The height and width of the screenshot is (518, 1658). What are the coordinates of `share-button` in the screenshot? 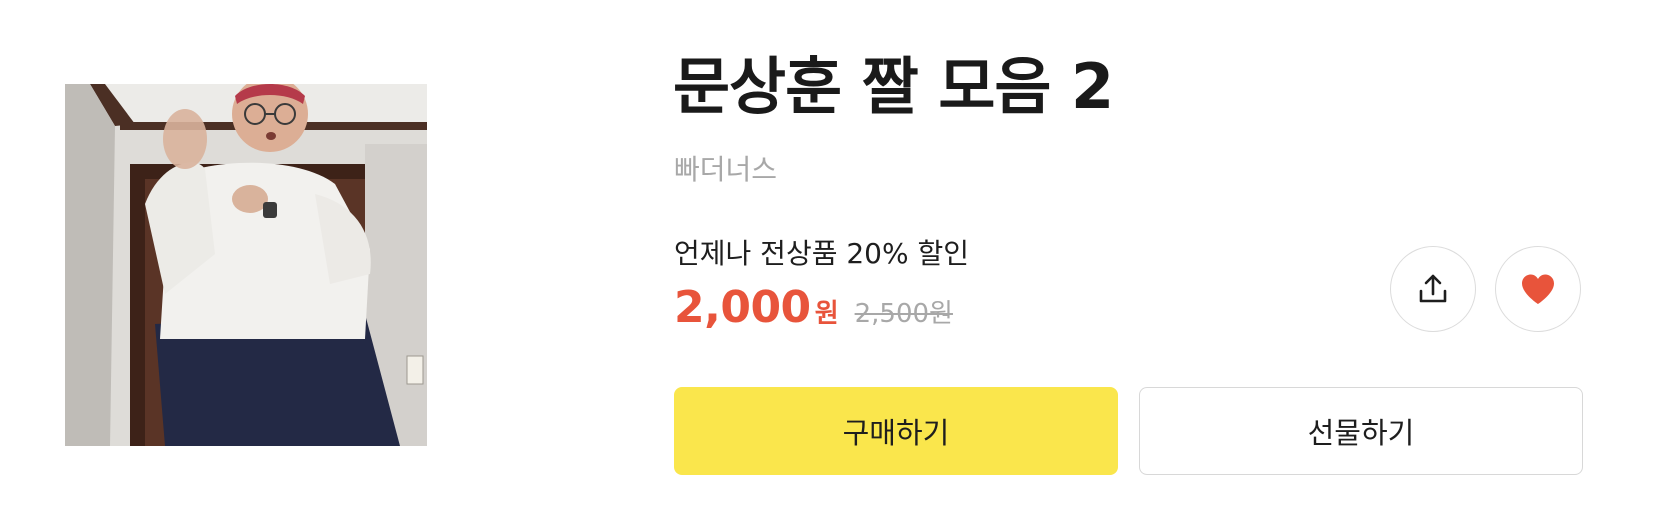 It's located at (1433, 289).